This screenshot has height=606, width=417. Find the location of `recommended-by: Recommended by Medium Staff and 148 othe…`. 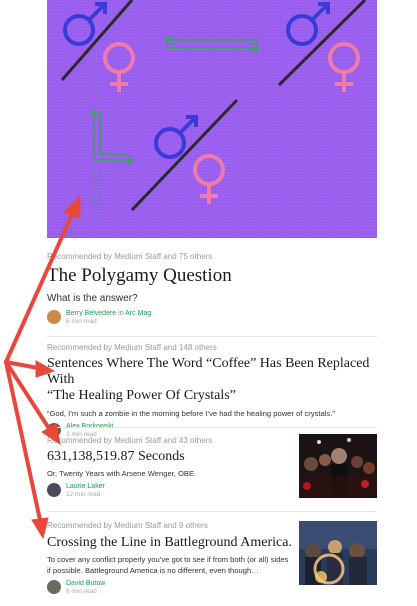

recommended-by: Recommended by Medium Staff and 148 othe… is located at coordinates (132, 347).